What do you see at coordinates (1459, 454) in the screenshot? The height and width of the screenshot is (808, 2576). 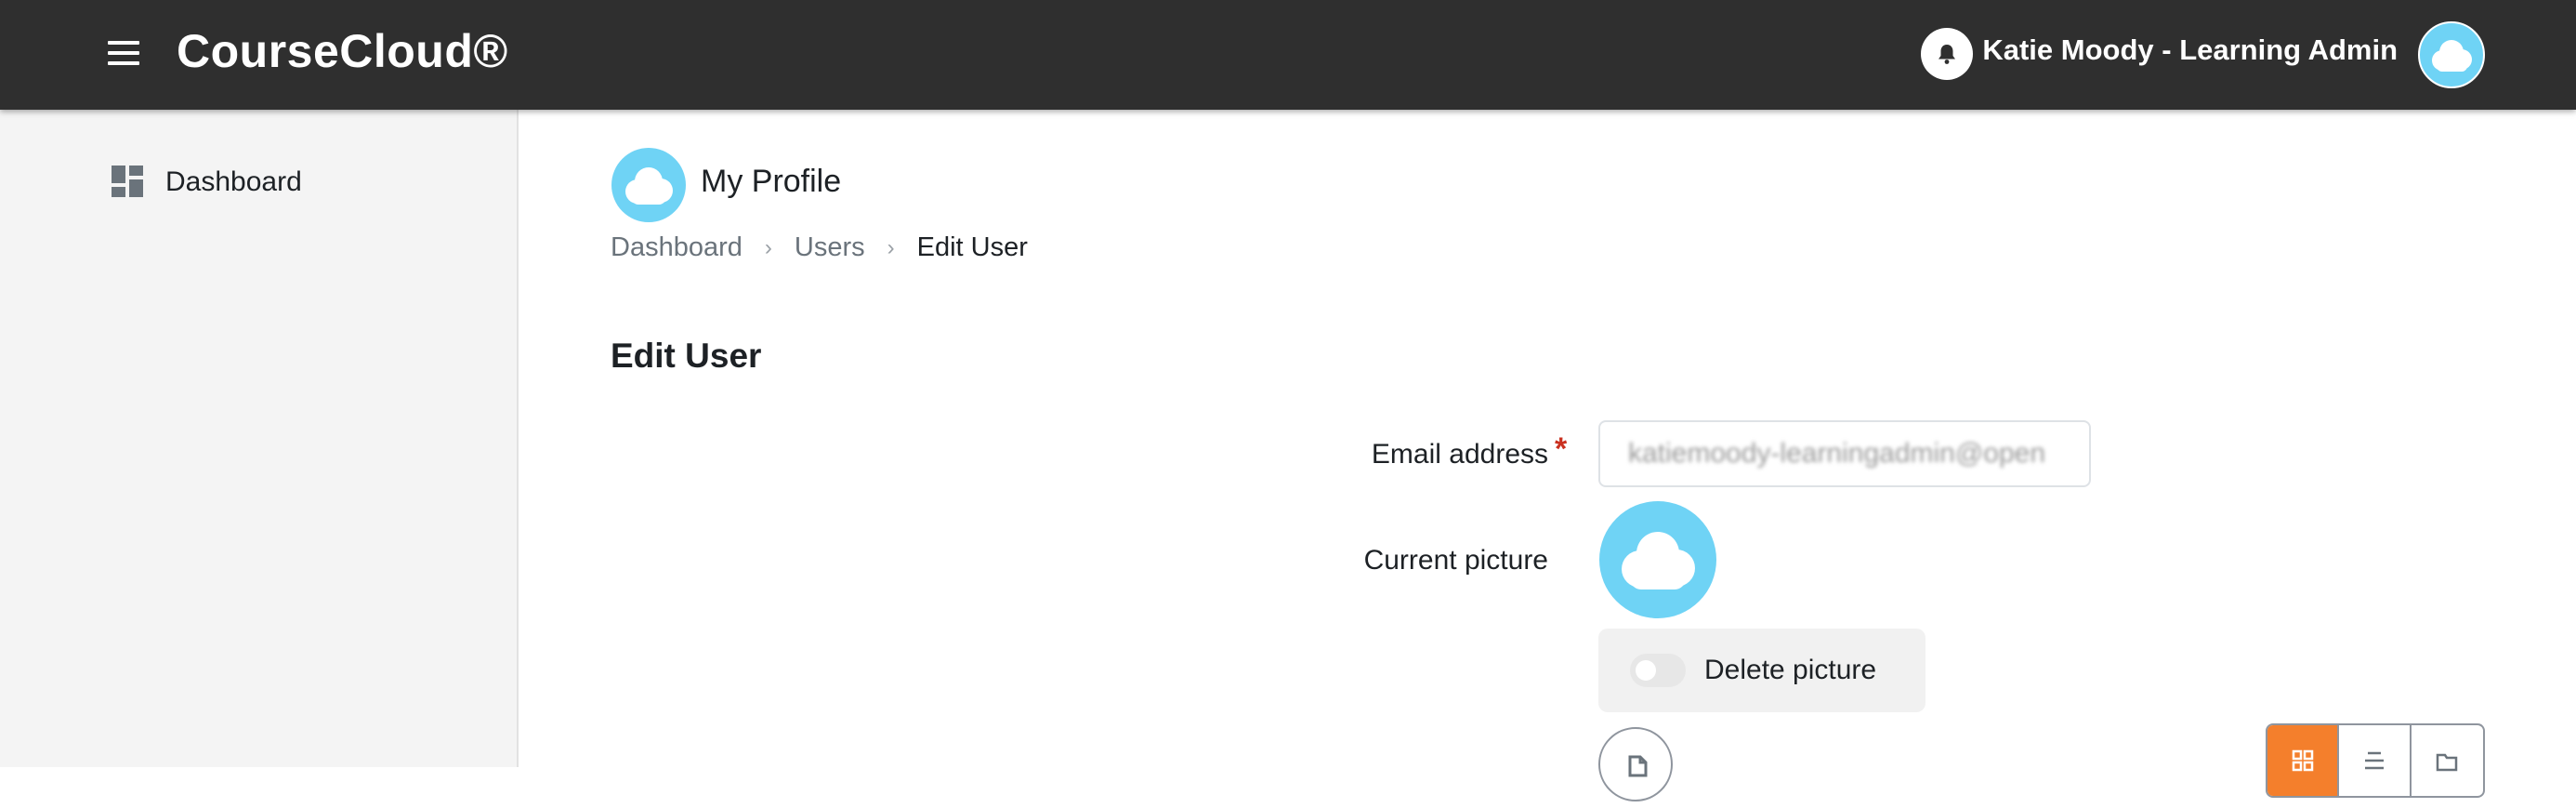 I see `email-label: Email address` at bounding box center [1459, 454].